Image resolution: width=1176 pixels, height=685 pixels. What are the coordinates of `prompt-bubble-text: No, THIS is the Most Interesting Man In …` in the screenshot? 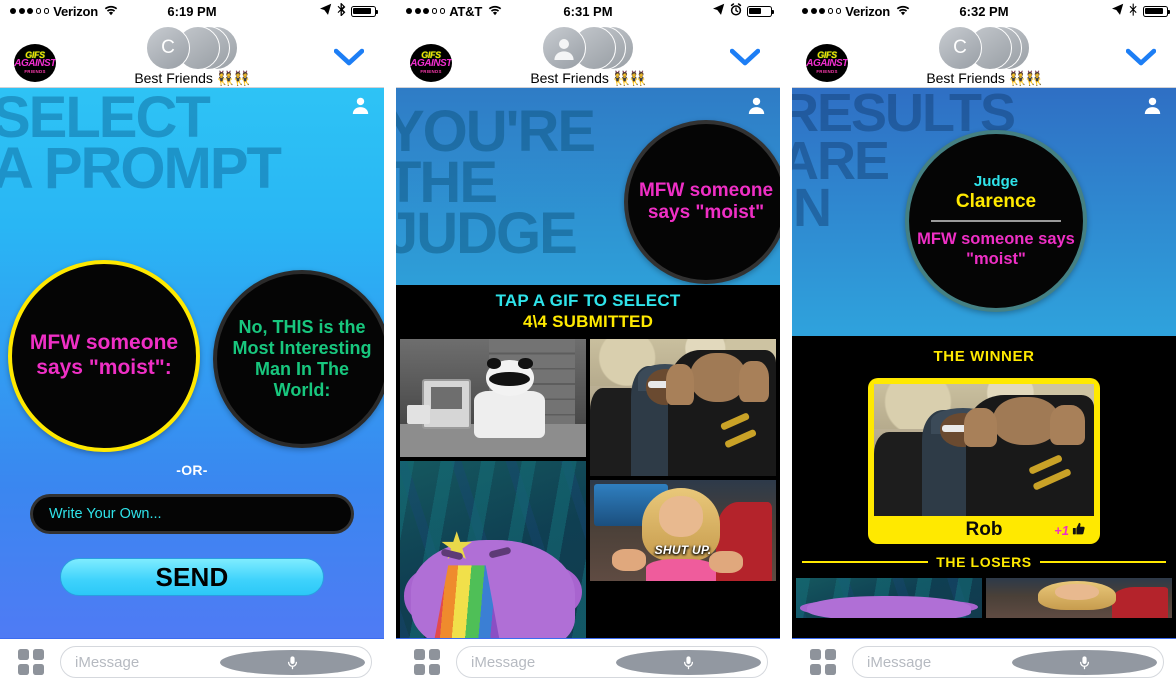 It's located at (302, 358).